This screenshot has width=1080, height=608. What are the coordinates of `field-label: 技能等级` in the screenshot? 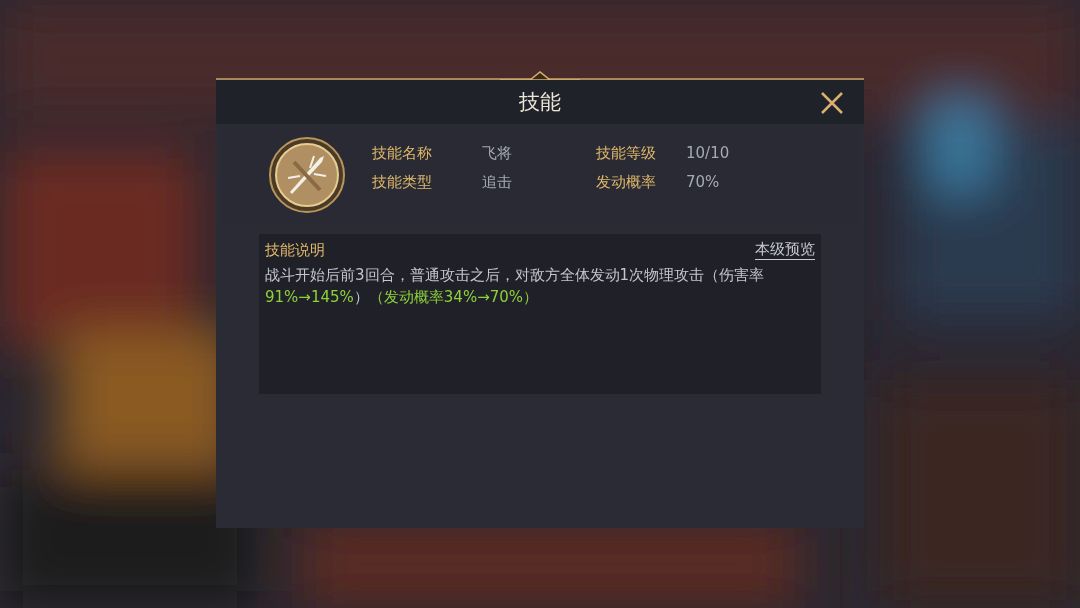 It's located at (626, 153).